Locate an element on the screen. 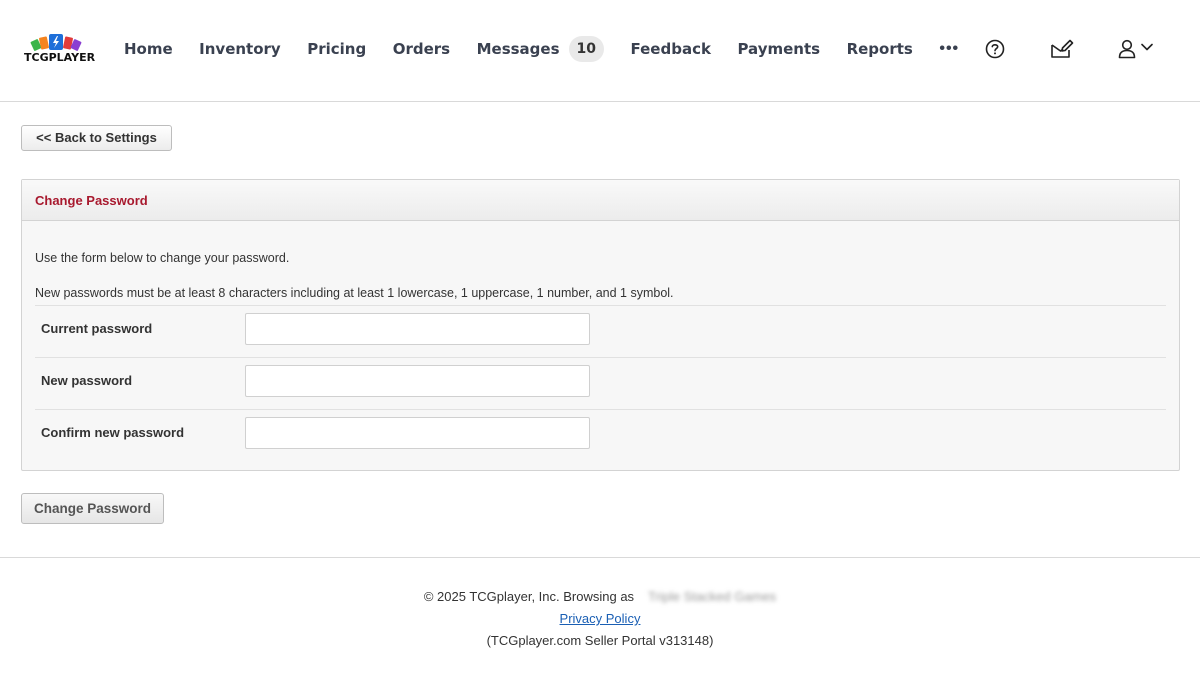 This screenshot has width=1200, height=700. browsing-as-store-name: Triple Stacked Games is located at coordinates (712, 596).